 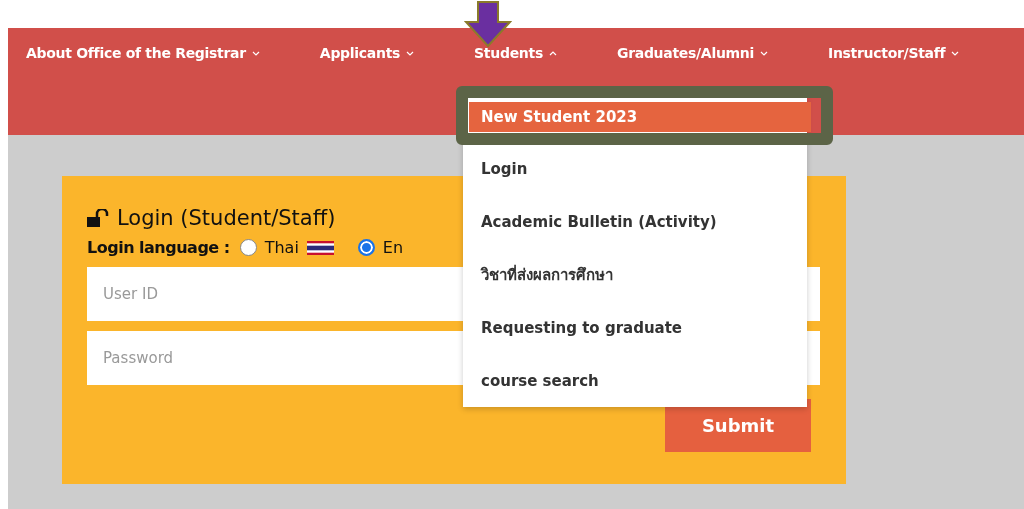 What do you see at coordinates (635, 221) in the screenshot?
I see `dropdown-menu-item: Academic Bulletin (Activity)` at bounding box center [635, 221].